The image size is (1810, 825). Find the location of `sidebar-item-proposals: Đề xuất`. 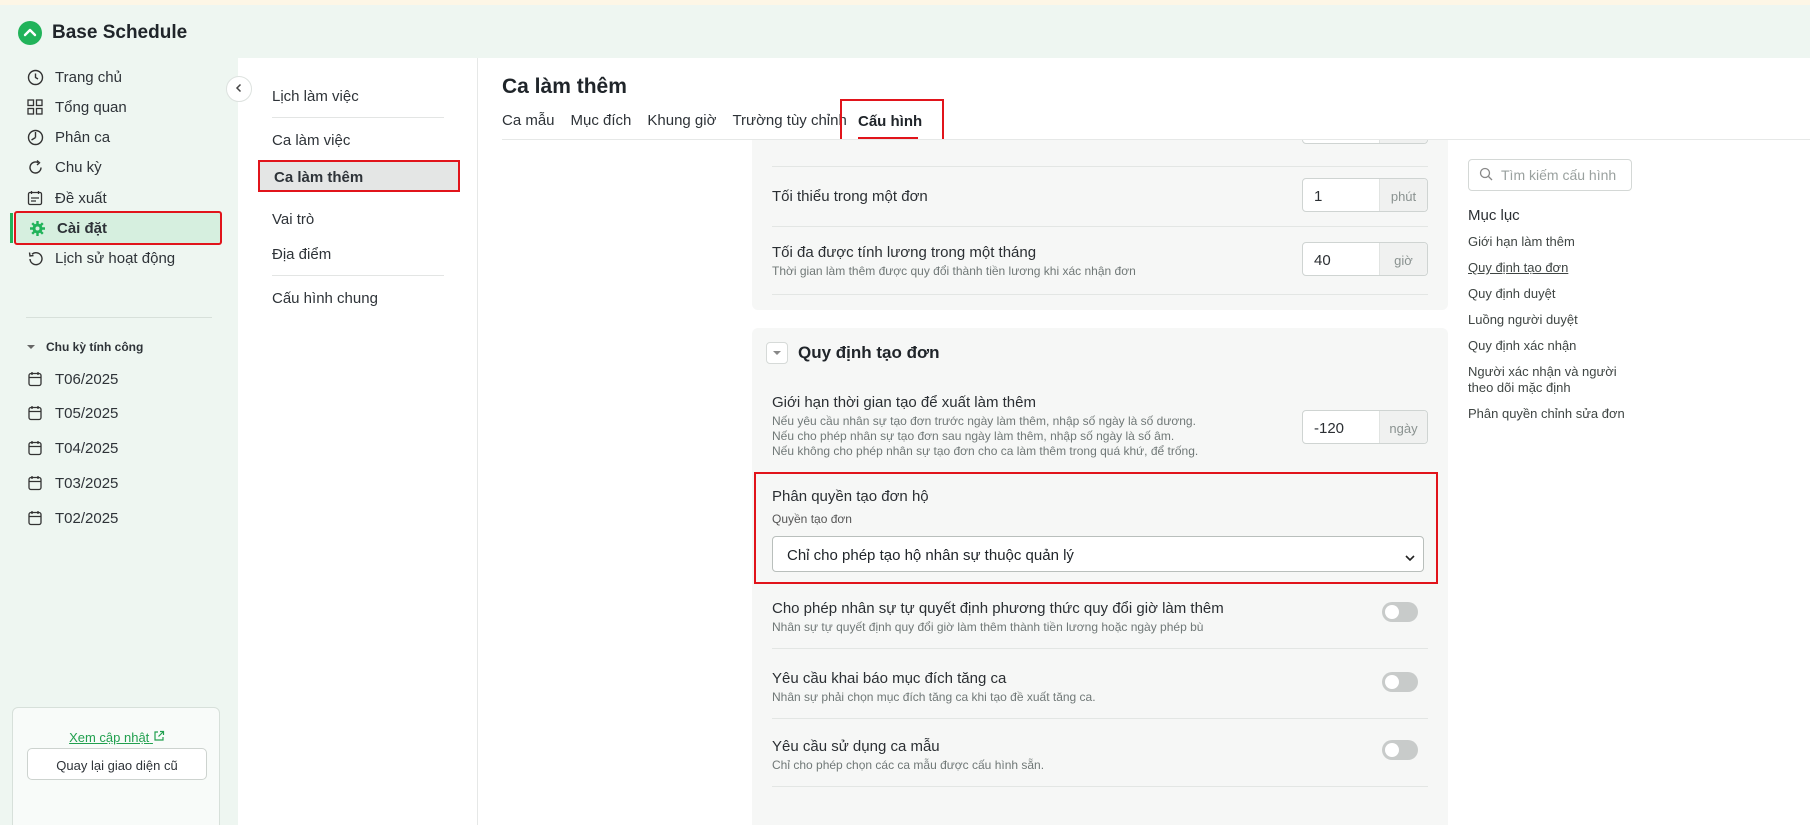

sidebar-item-proposals: Đề xuất is located at coordinates (118, 198).